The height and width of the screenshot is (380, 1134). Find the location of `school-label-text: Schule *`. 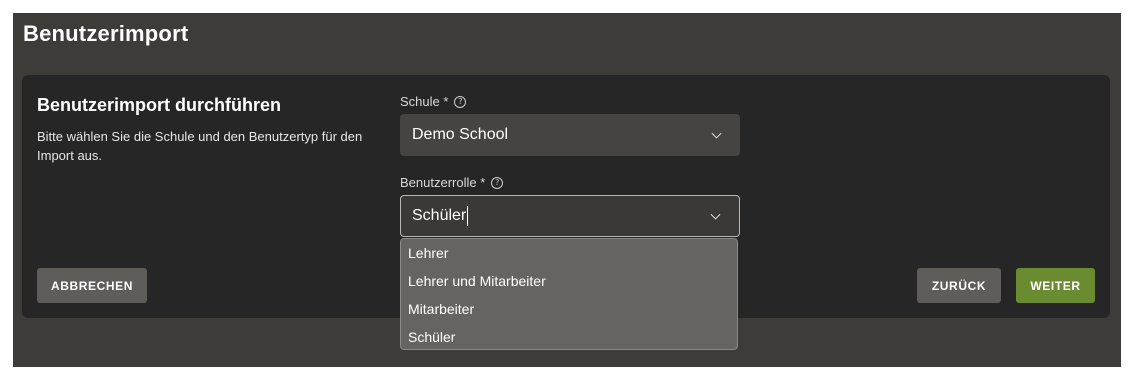

school-label-text: Schule * is located at coordinates (424, 101).